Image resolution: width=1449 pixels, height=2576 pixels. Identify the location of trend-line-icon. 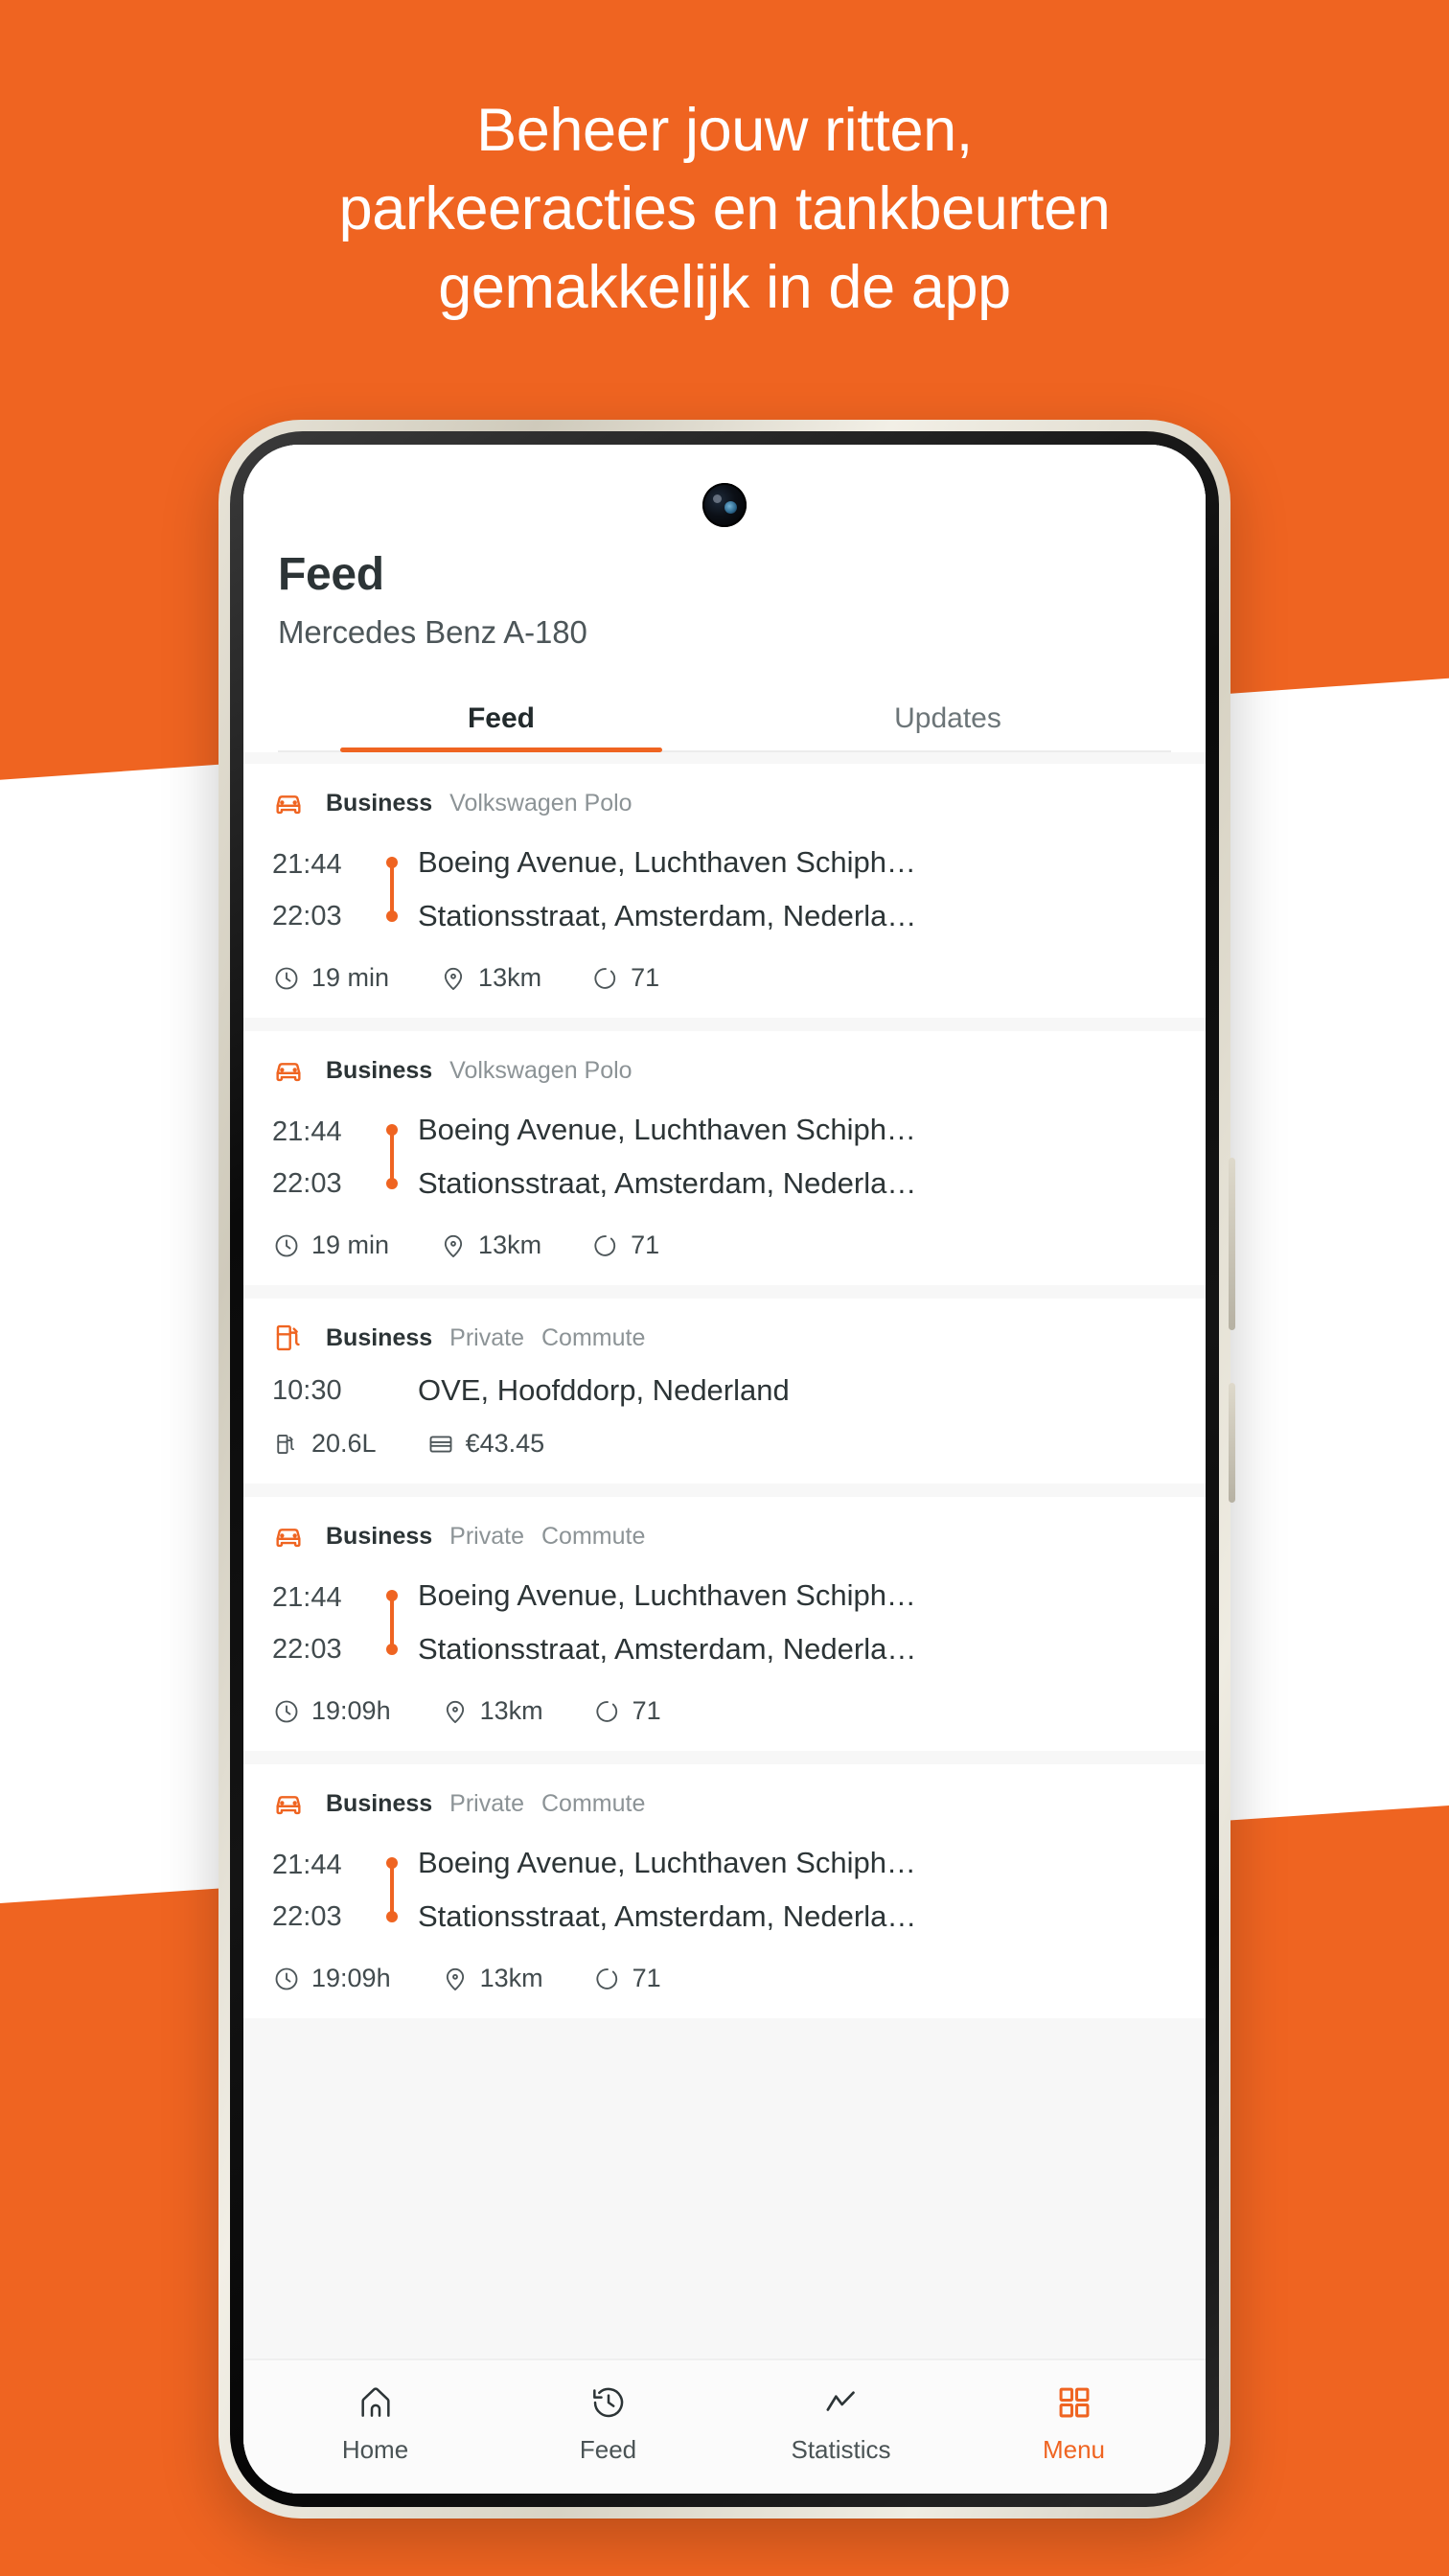
(841, 2402).